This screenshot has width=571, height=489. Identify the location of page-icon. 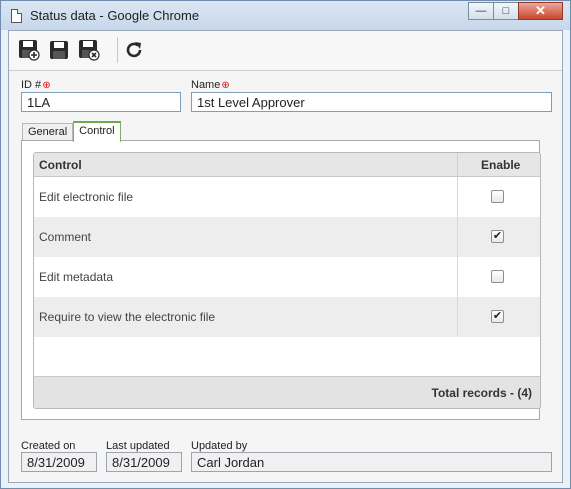
(16, 16).